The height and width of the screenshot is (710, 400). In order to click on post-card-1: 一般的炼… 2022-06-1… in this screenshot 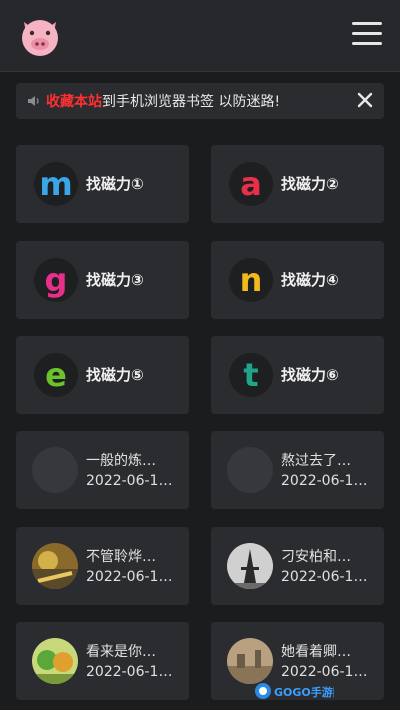, I will do `click(102, 470)`.